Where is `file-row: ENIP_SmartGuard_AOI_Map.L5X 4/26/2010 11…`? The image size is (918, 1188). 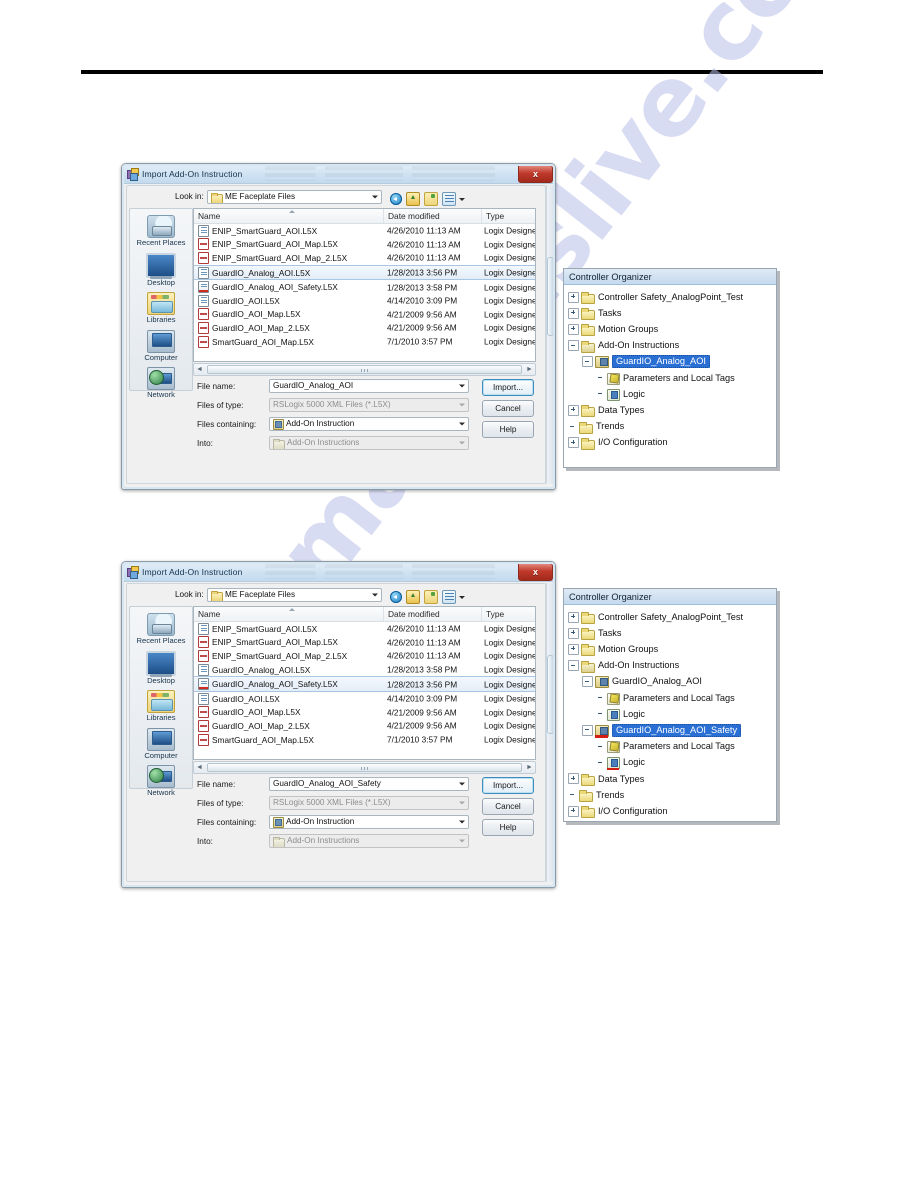 file-row: ENIP_SmartGuard_AOI_Map.L5X 4/26/2010 11… is located at coordinates (364, 643).